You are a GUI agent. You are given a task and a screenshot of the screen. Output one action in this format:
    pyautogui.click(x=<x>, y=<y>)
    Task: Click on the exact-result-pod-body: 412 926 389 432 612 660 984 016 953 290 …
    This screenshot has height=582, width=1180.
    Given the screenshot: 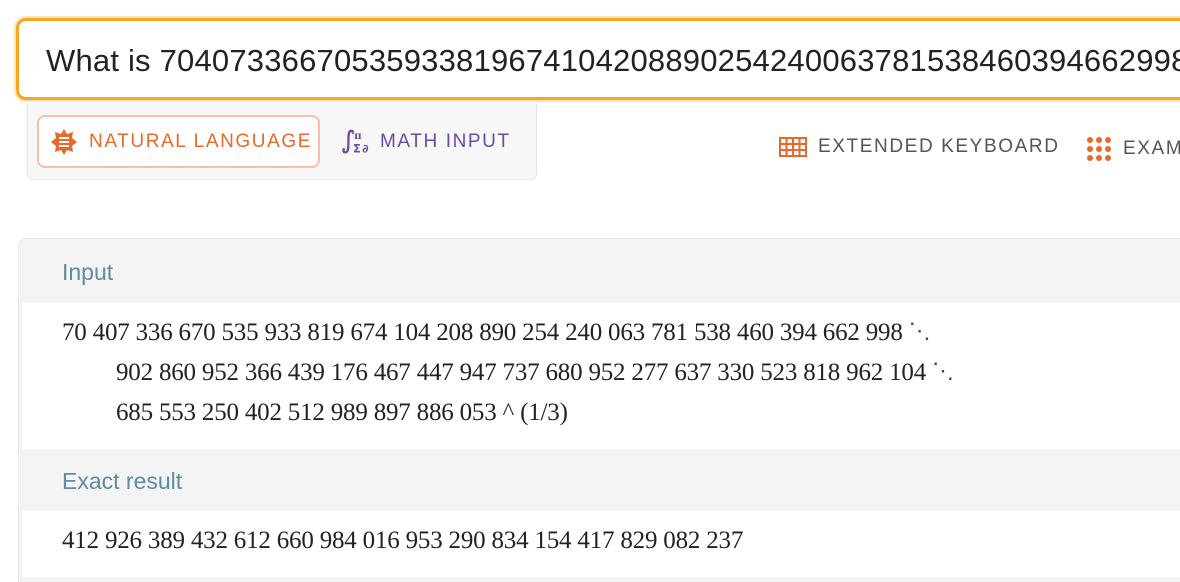 What is the action you would take?
    pyautogui.click(x=601, y=544)
    